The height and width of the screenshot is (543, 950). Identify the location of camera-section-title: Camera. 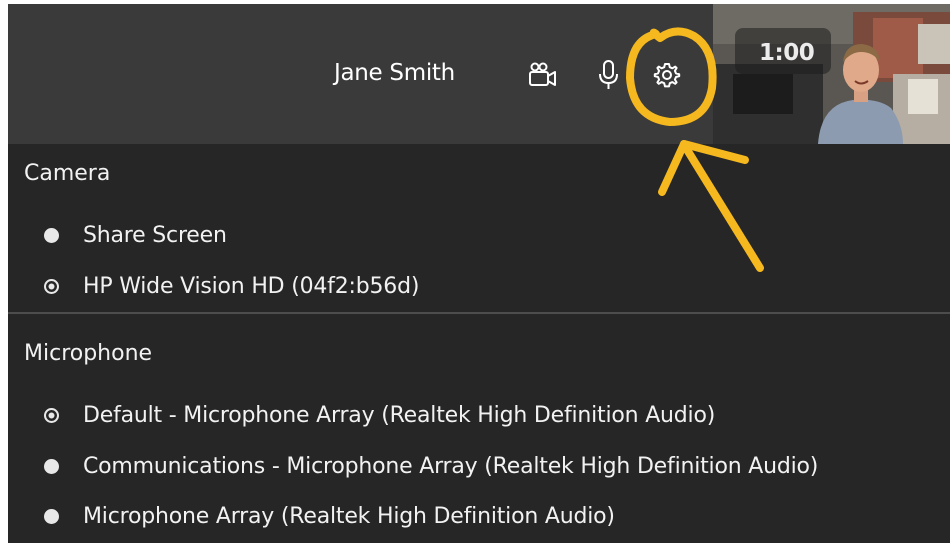
(67, 173).